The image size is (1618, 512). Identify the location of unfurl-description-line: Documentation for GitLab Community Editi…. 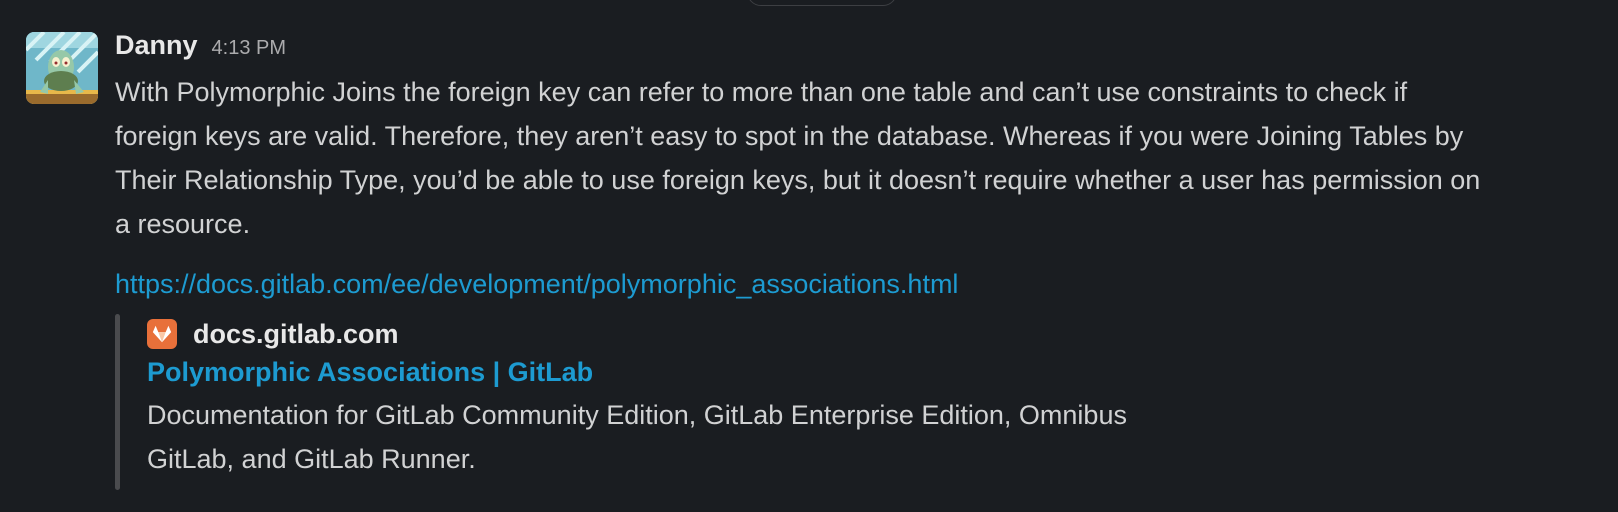
(637, 415).